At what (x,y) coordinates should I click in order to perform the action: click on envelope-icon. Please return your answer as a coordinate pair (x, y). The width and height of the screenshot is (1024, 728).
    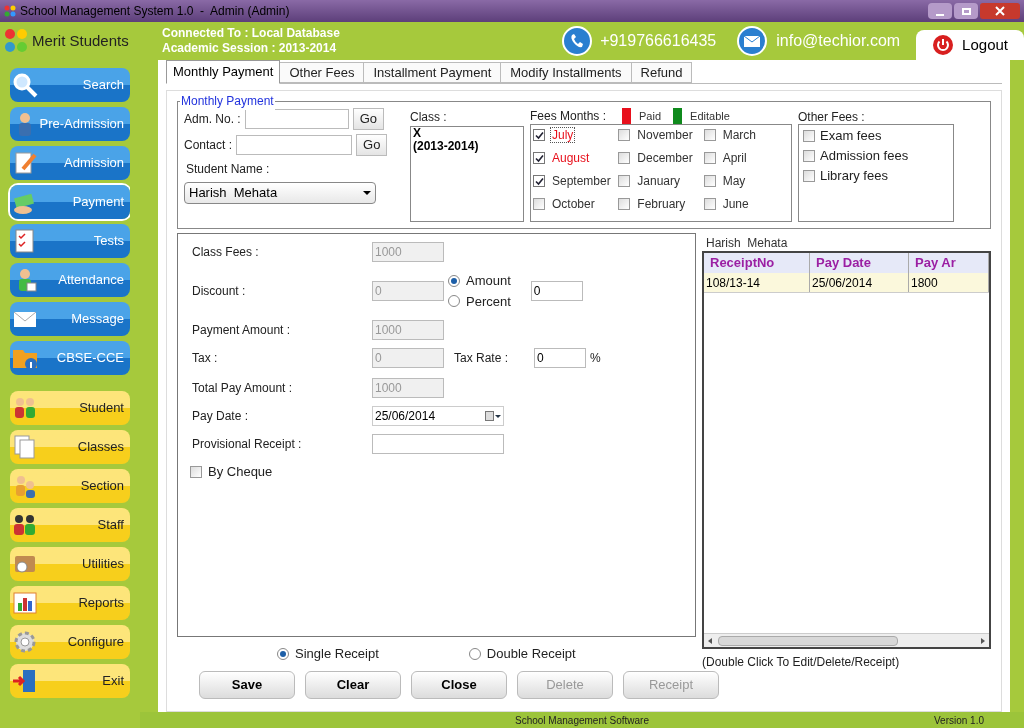
    Looking at the image, I should click on (752, 41).